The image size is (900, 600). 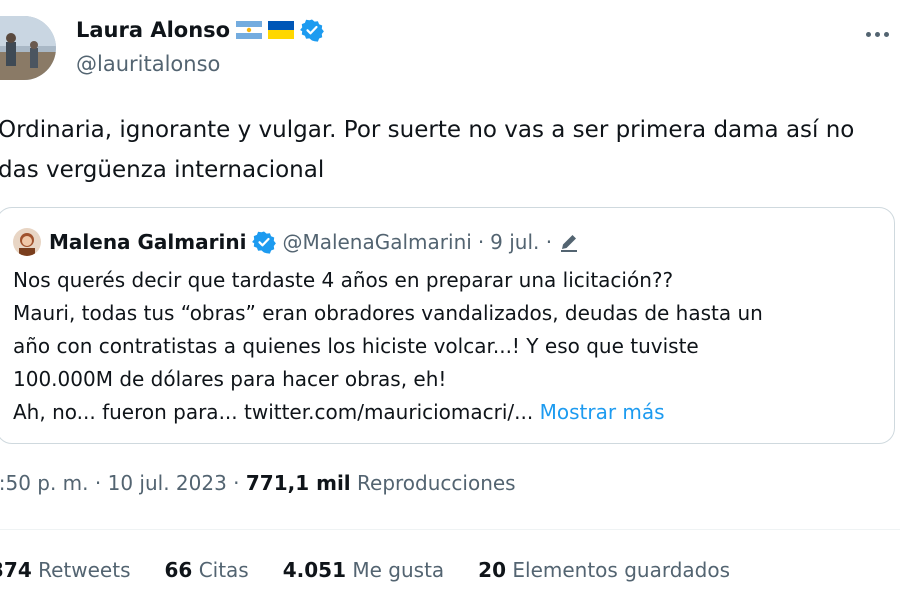 I want to click on retweets-stat: 374 Retweets, so click(x=65, y=570).